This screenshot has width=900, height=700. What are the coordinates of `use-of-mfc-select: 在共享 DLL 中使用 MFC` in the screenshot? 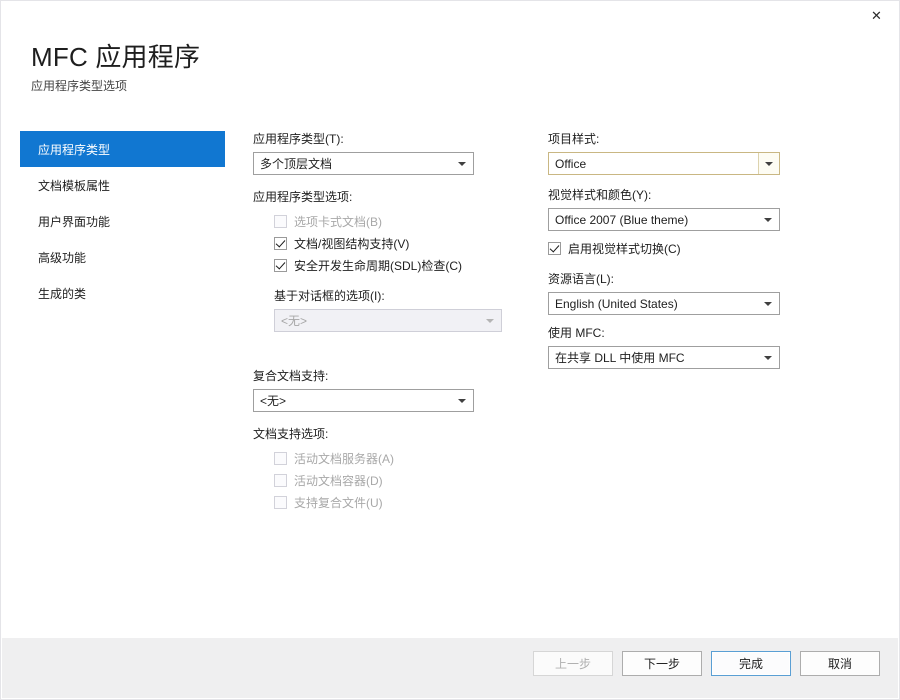 It's located at (664, 357).